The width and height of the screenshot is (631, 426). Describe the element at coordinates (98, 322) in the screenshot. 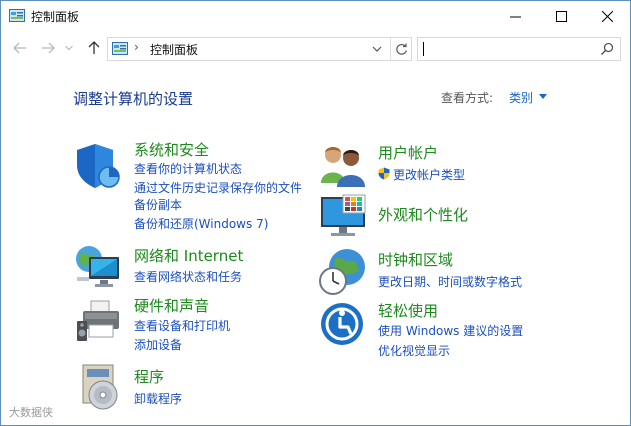

I see `printer-speaker-icon` at that location.